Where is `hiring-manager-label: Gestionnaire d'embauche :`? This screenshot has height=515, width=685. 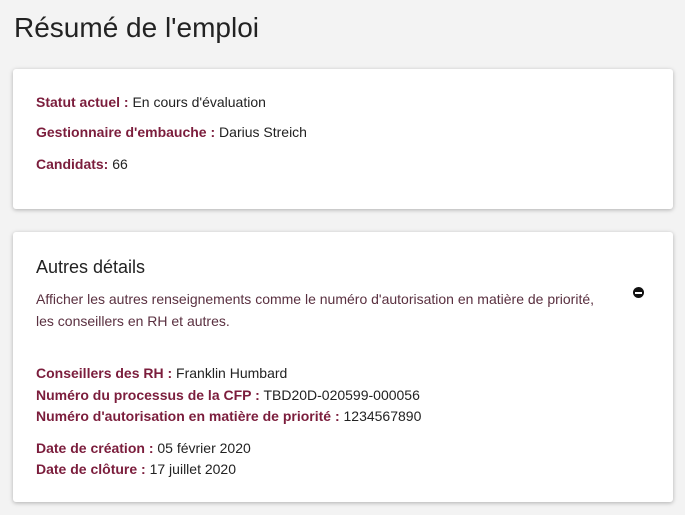 hiring-manager-label: Gestionnaire d'embauche : is located at coordinates (126, 132).